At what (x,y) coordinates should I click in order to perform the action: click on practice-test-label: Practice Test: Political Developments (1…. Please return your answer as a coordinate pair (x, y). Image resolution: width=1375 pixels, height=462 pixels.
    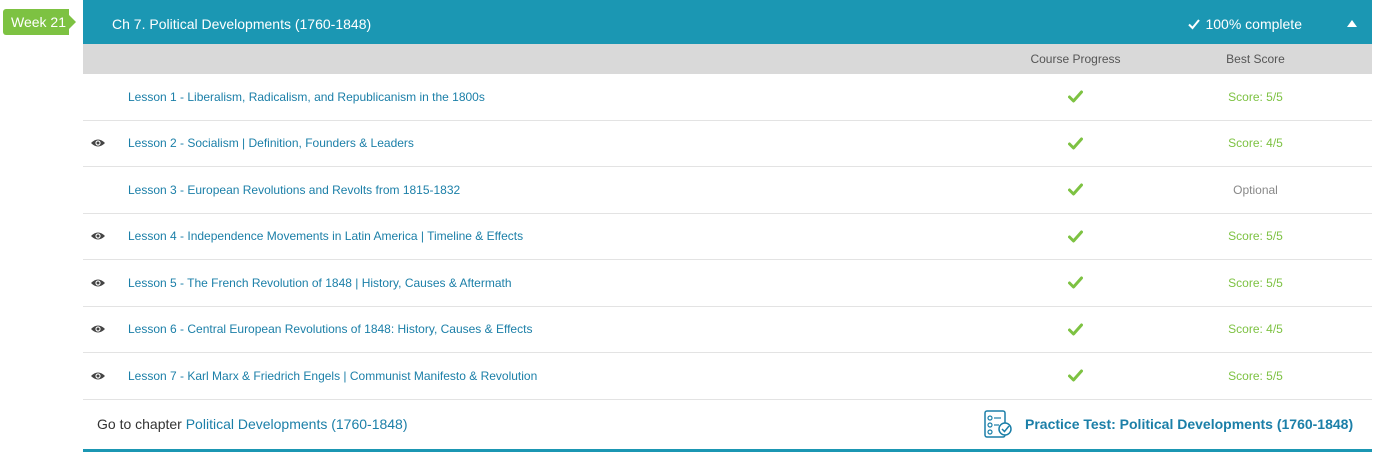
    Looking at the image, I should click on (1189, 424).